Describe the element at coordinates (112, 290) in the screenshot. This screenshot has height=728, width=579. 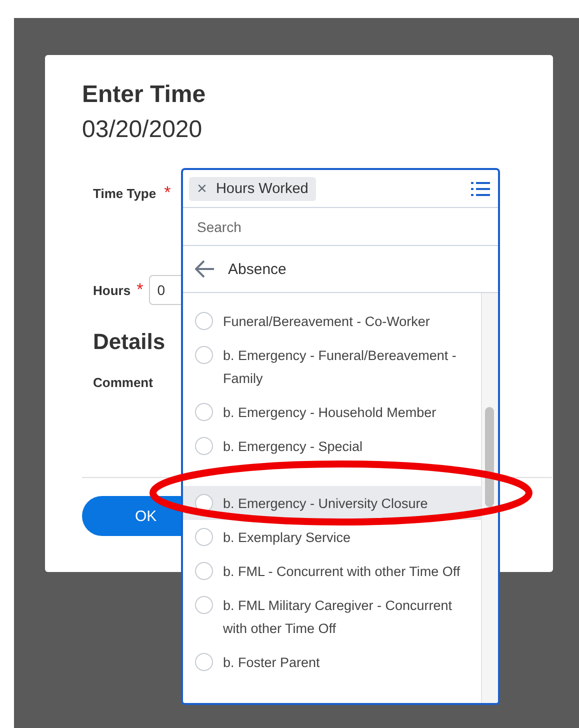
I see `field-label: Hours` at that location.